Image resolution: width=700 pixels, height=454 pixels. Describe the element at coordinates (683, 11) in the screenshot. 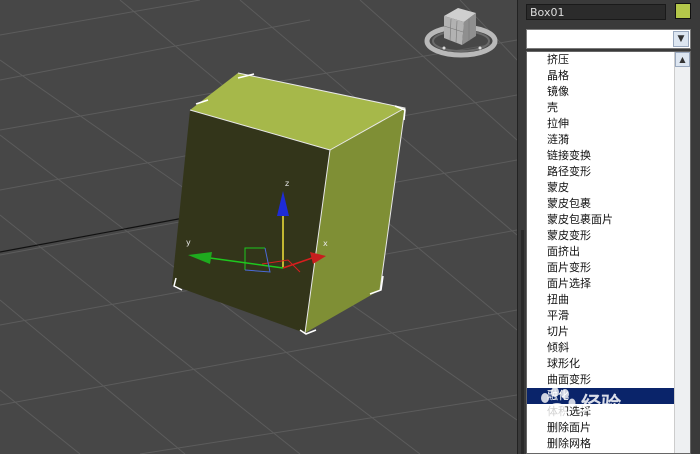

I see `object-color-swatch` at that location.